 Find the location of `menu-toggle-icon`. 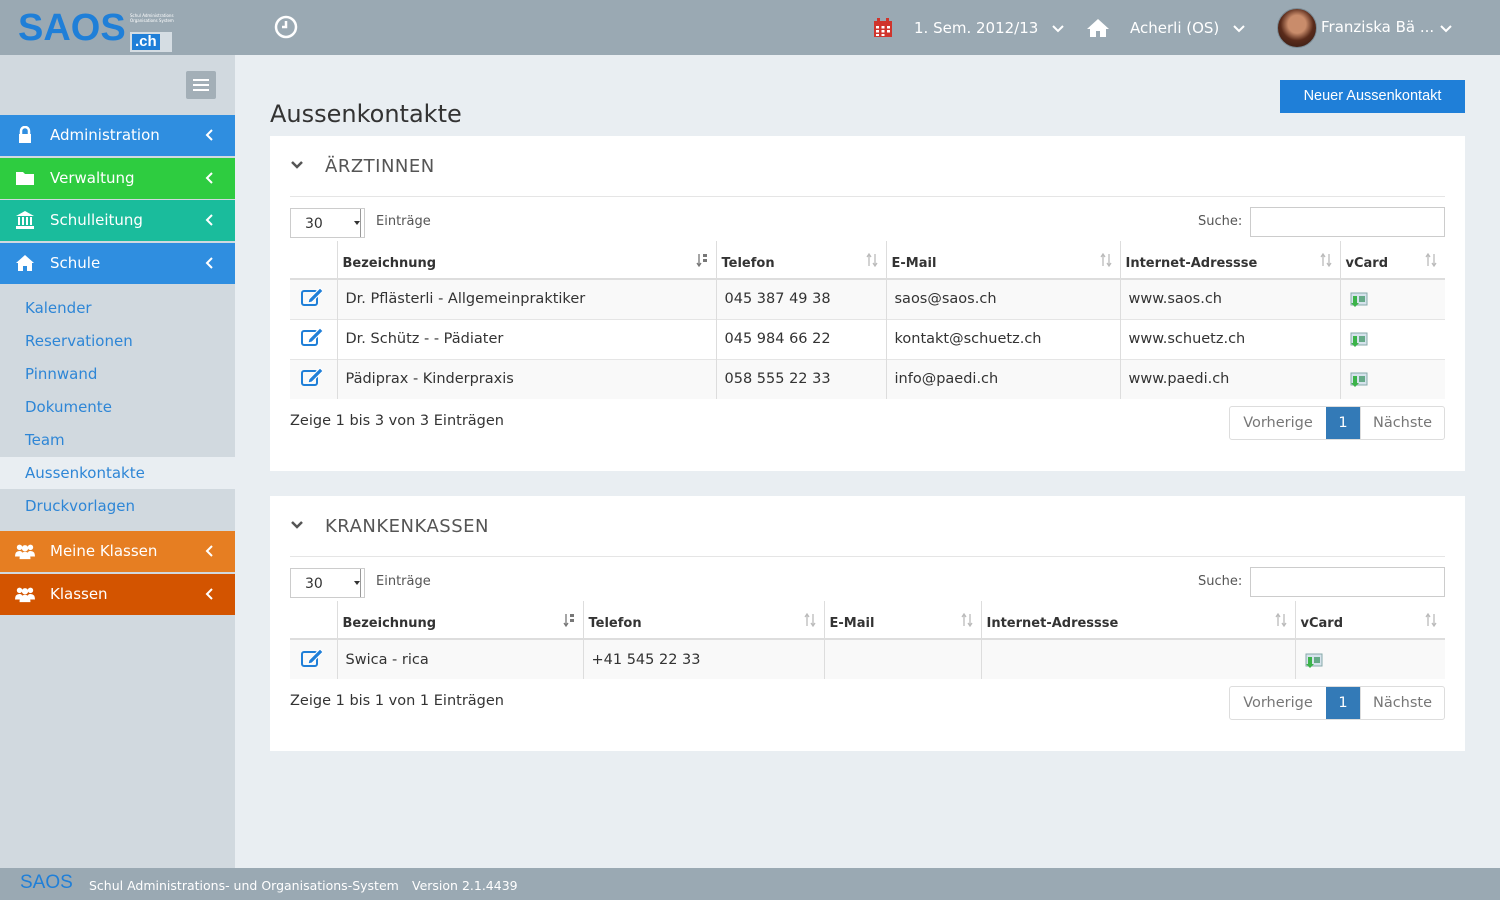

menu-toggle-icon is located at coordinates (201, 85).